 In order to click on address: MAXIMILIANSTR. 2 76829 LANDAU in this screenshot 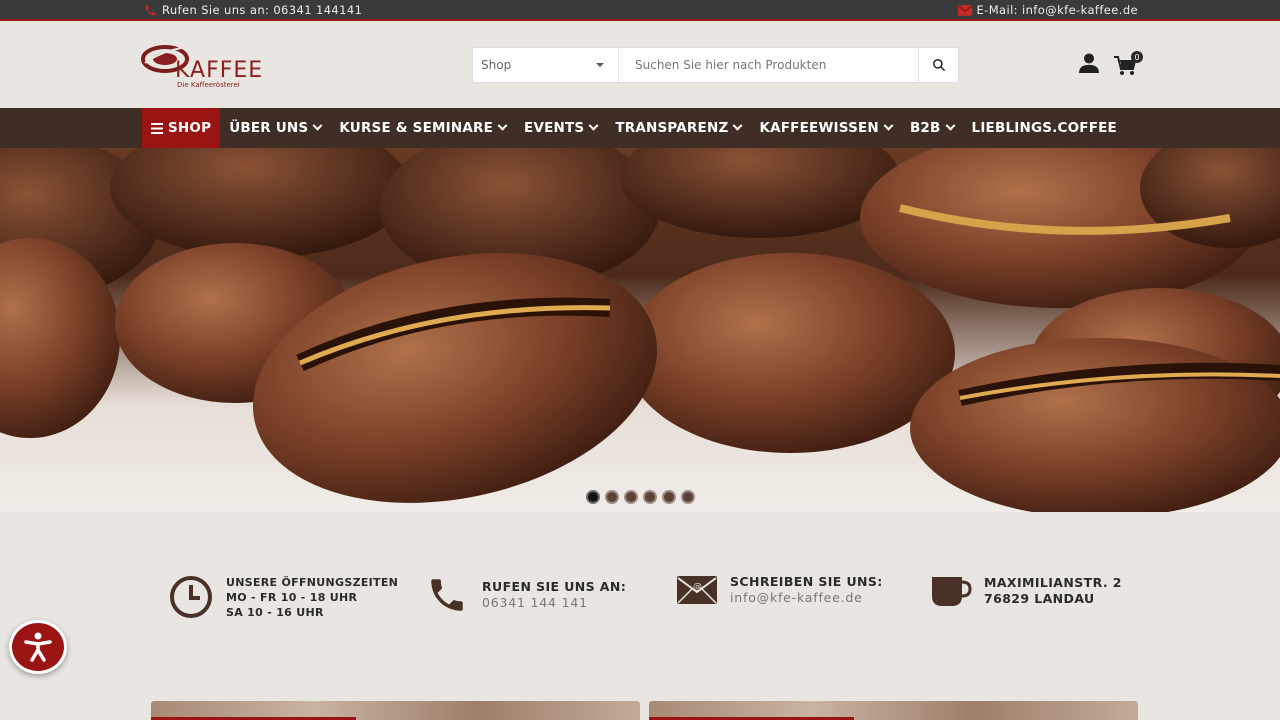, I will do `click(1026, 591)`.